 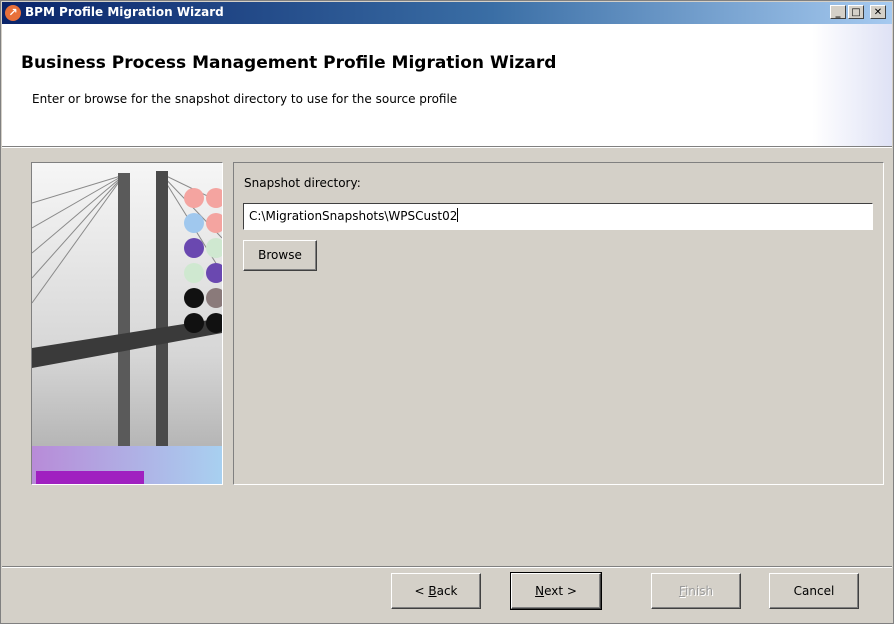 What do you see at coordinates (447, 591) in the screenshot?
I see `back-button-rest: ack` at bounding box center [447, 591].